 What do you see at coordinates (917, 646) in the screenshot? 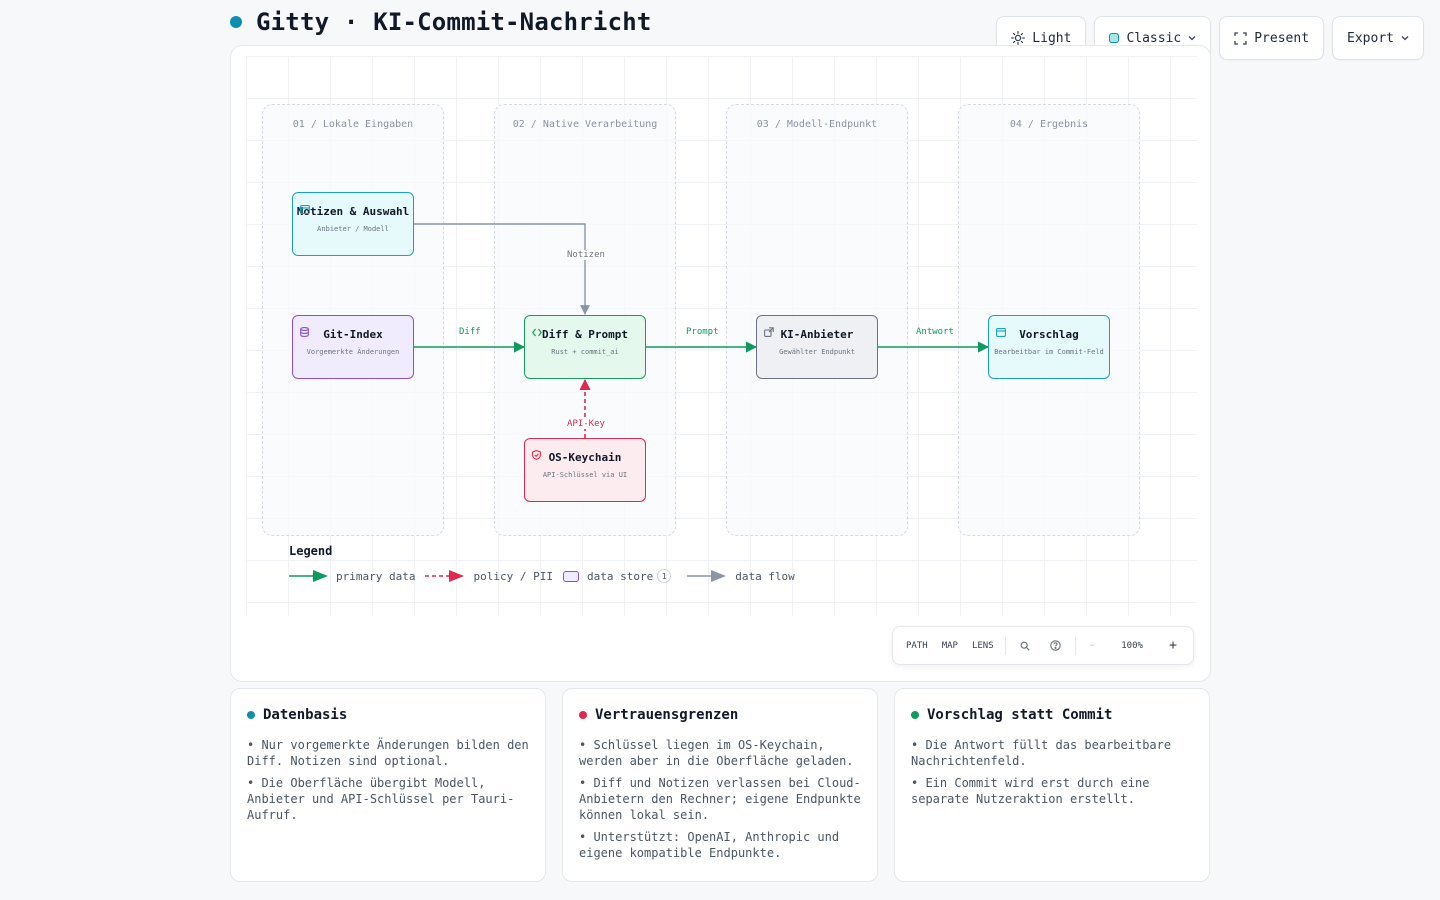
I see `path-button: PATH` at bounding box center [917, 646].